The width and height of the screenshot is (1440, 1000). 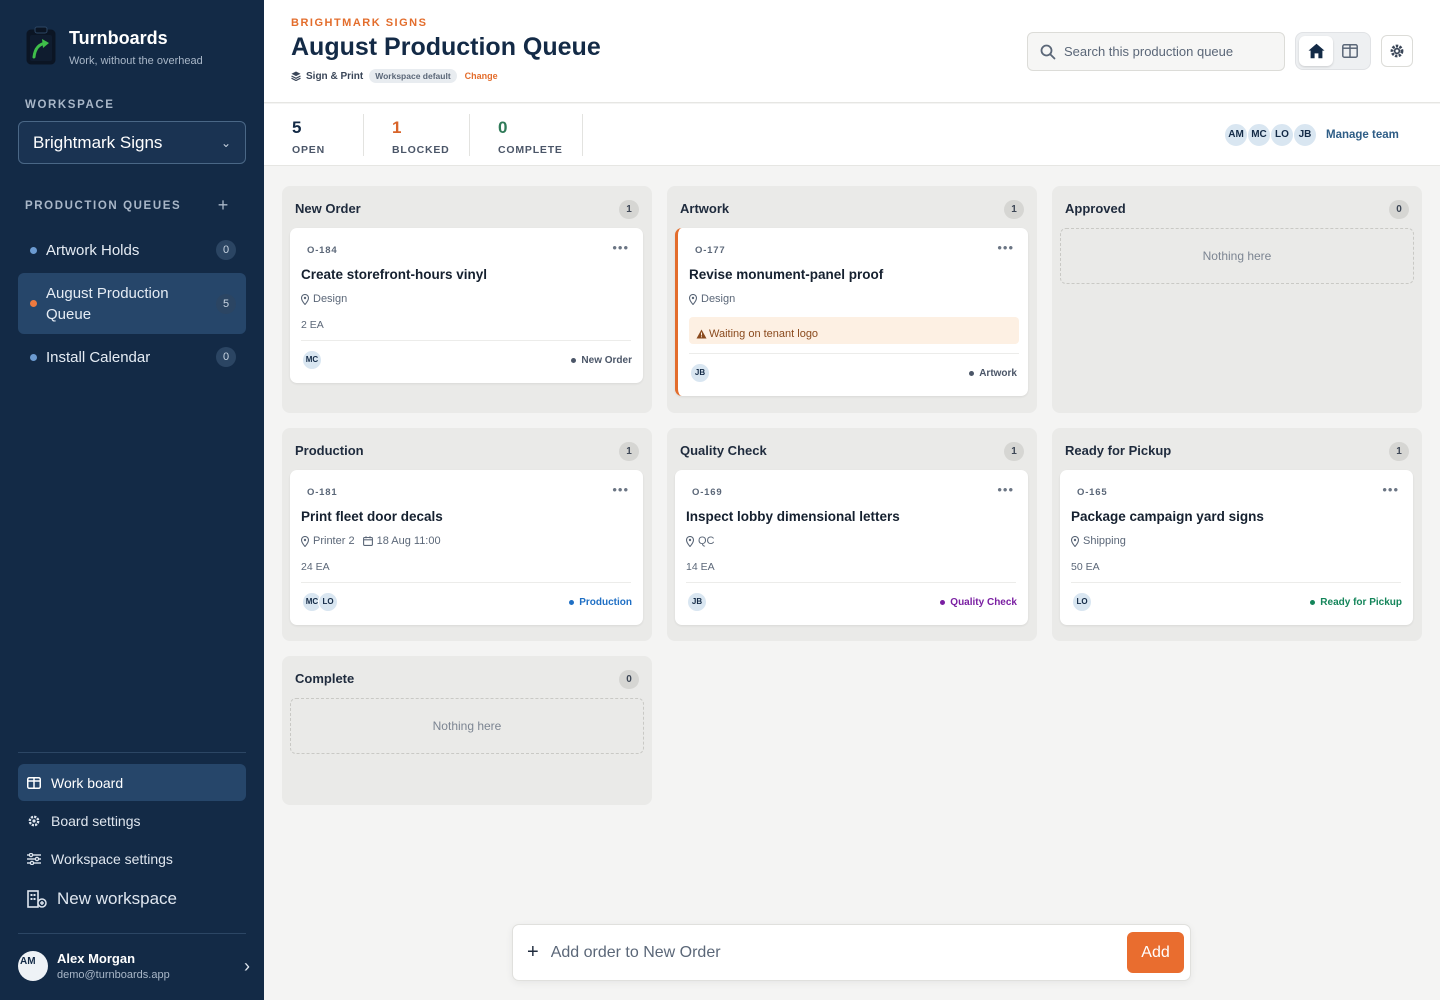 I want to click on add-order-input, so click(x=820, y=952).